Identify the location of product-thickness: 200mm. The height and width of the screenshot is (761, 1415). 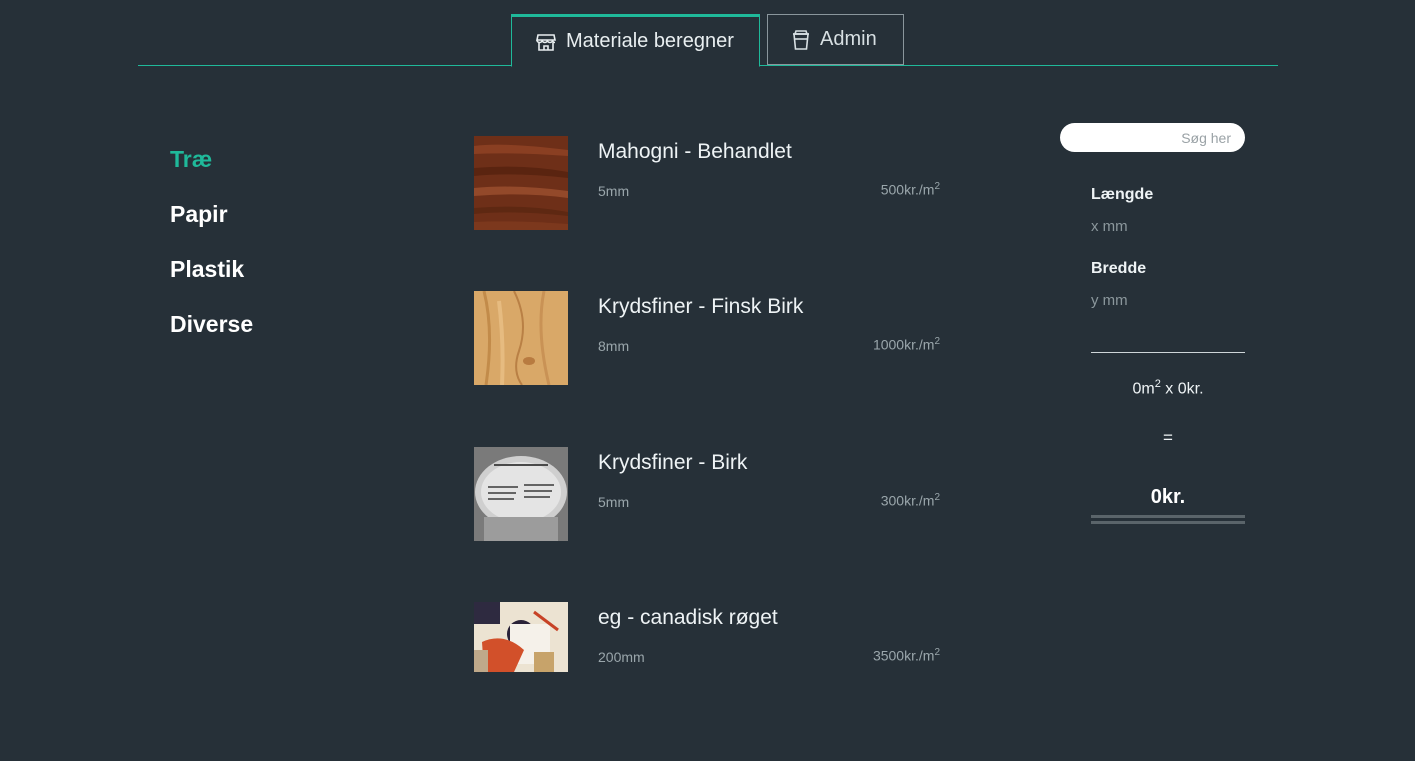
(621, 657).